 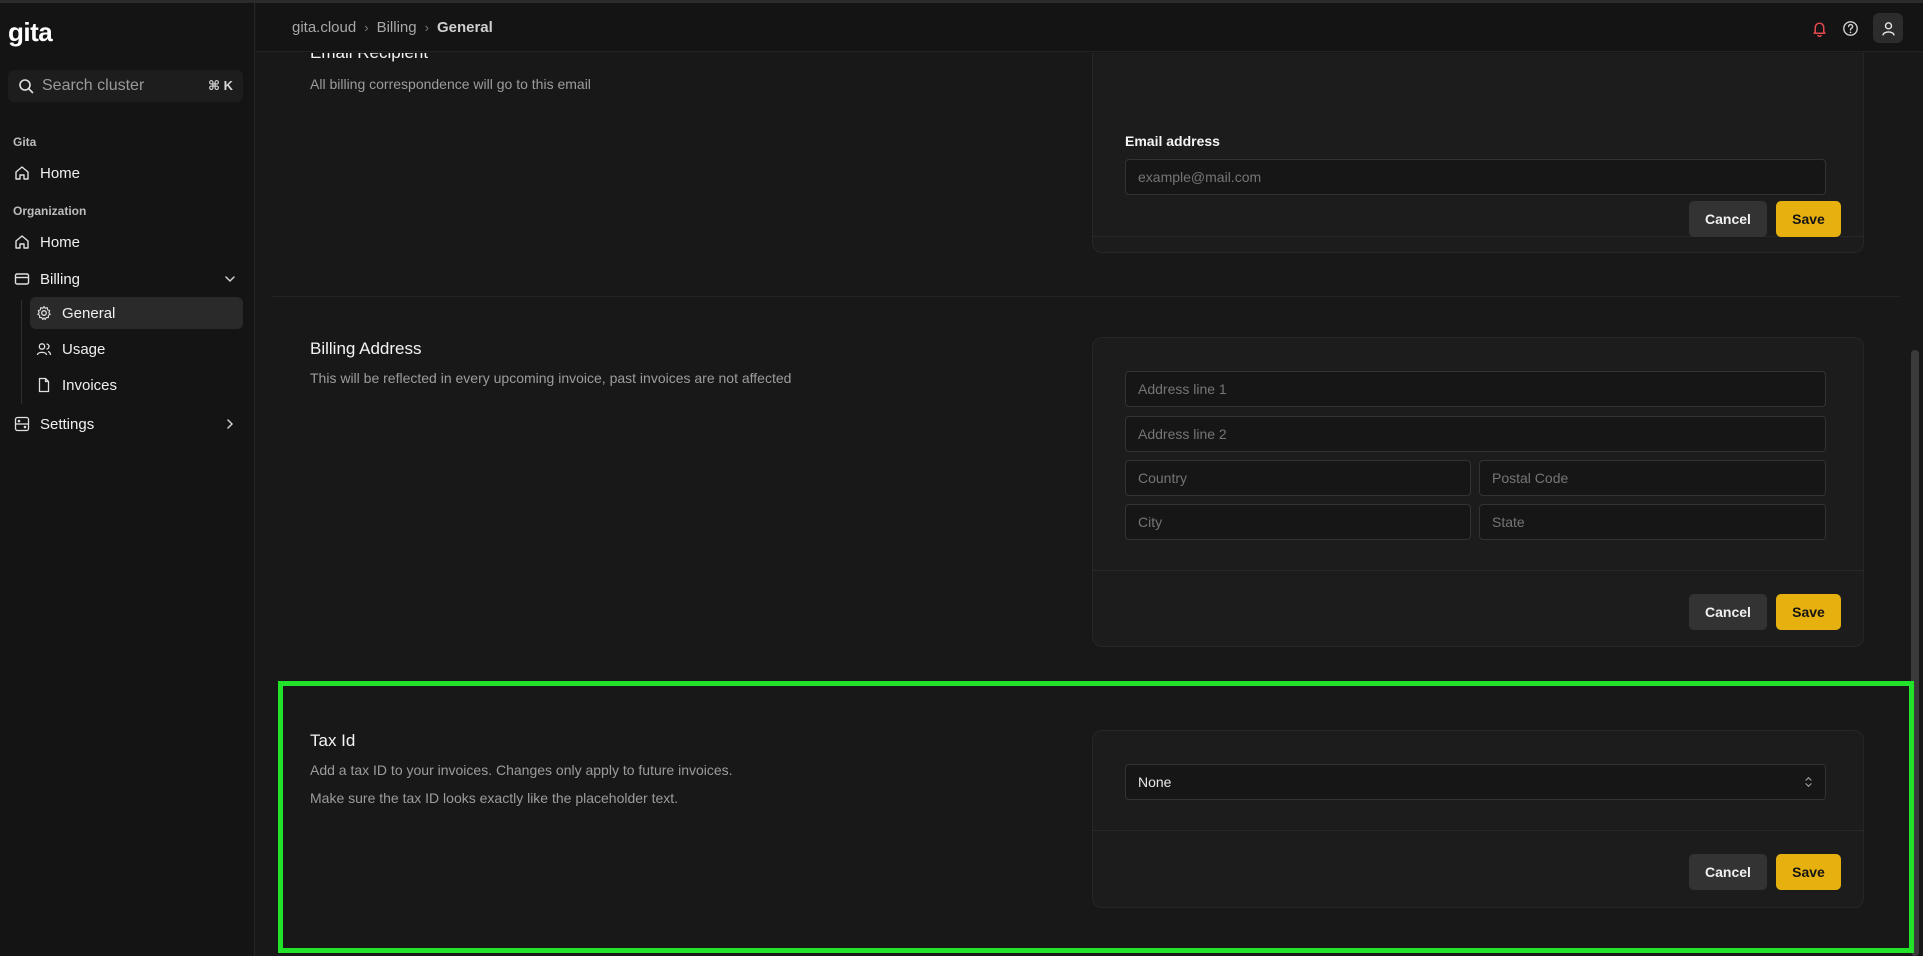 I want to click on email-address-label: Email address, so click(x=1172, y=141).